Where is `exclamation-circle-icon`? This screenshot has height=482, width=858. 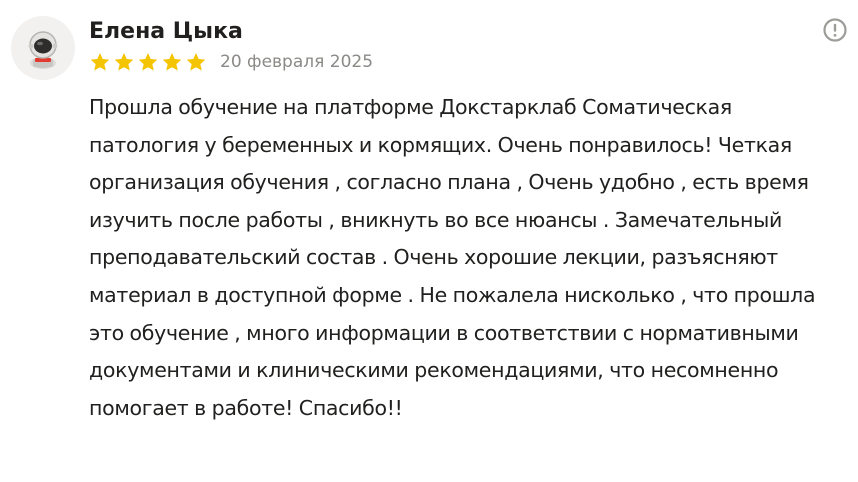 exclamation-circle-icon is located at coordinates (835, 30).